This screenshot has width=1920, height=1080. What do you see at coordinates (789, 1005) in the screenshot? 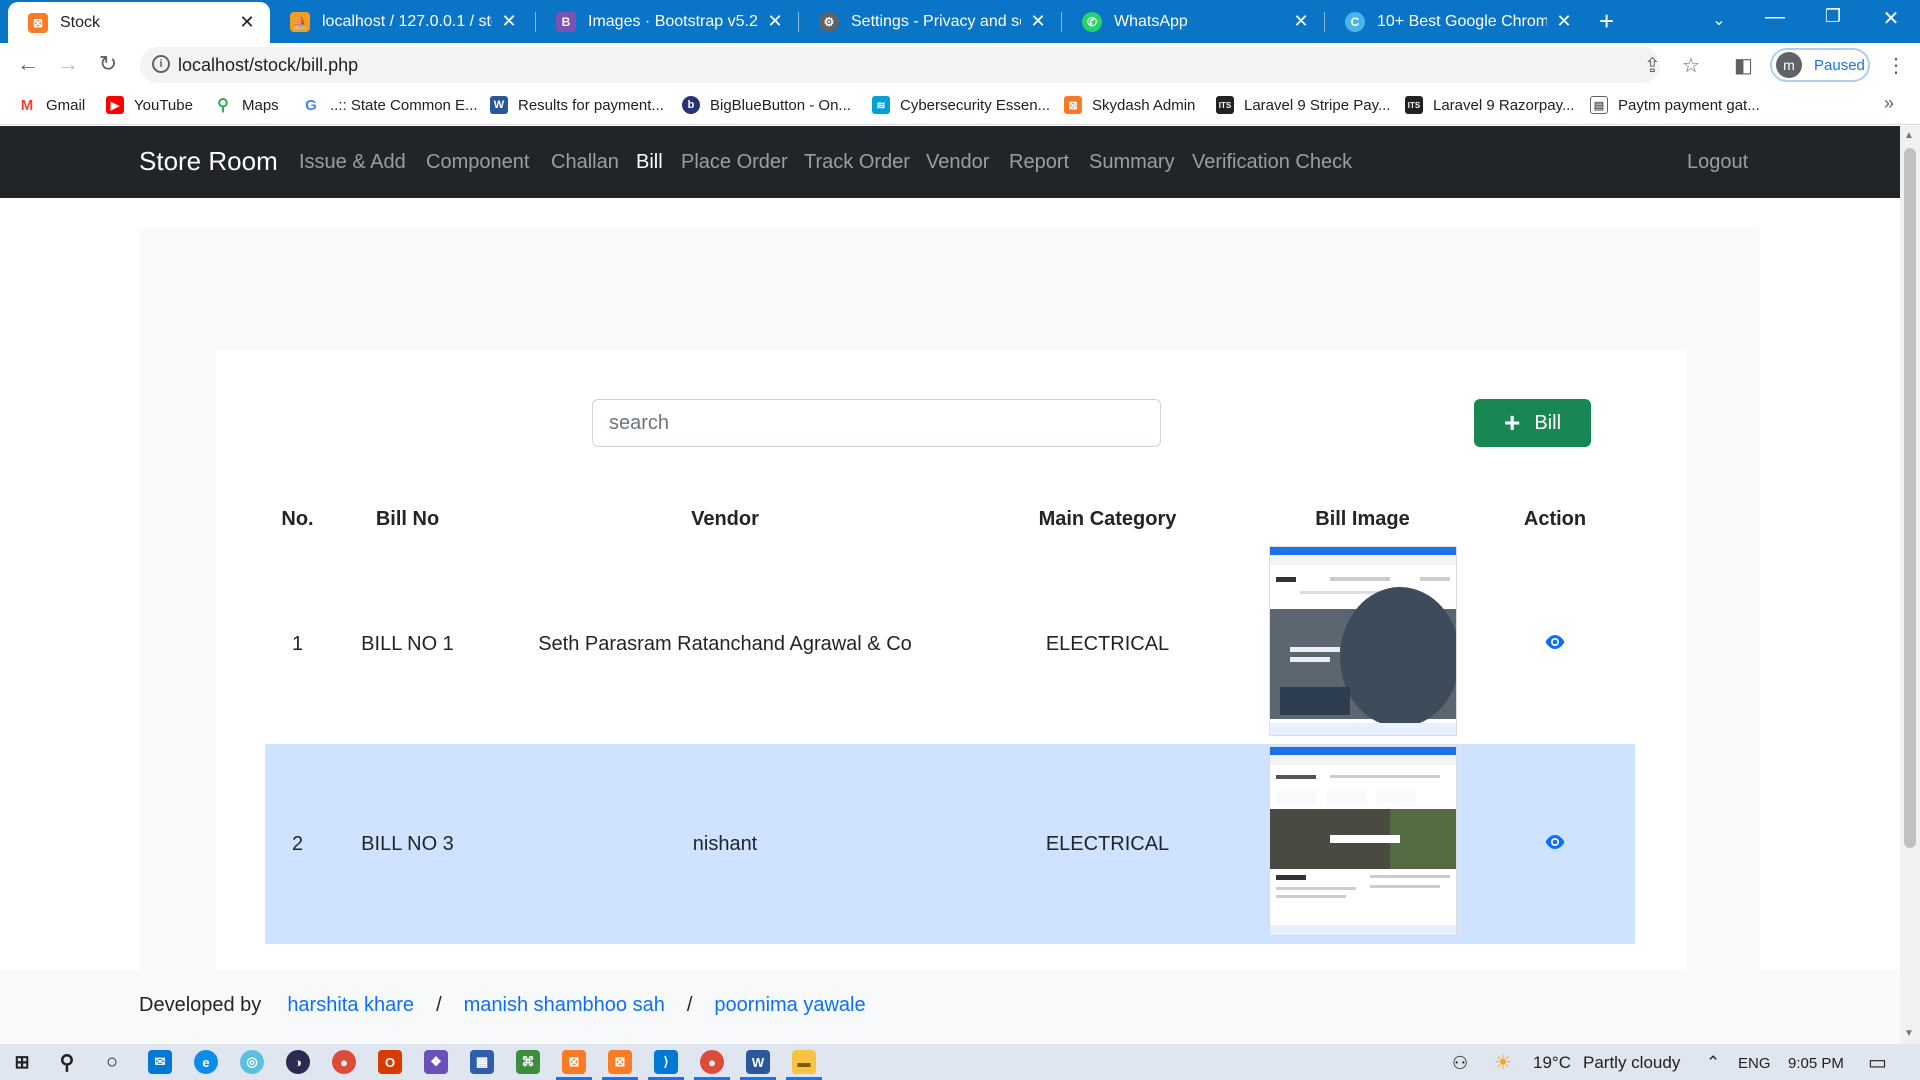
I see `developer-link: poornima yawale` at bounding box center [789, 1005].